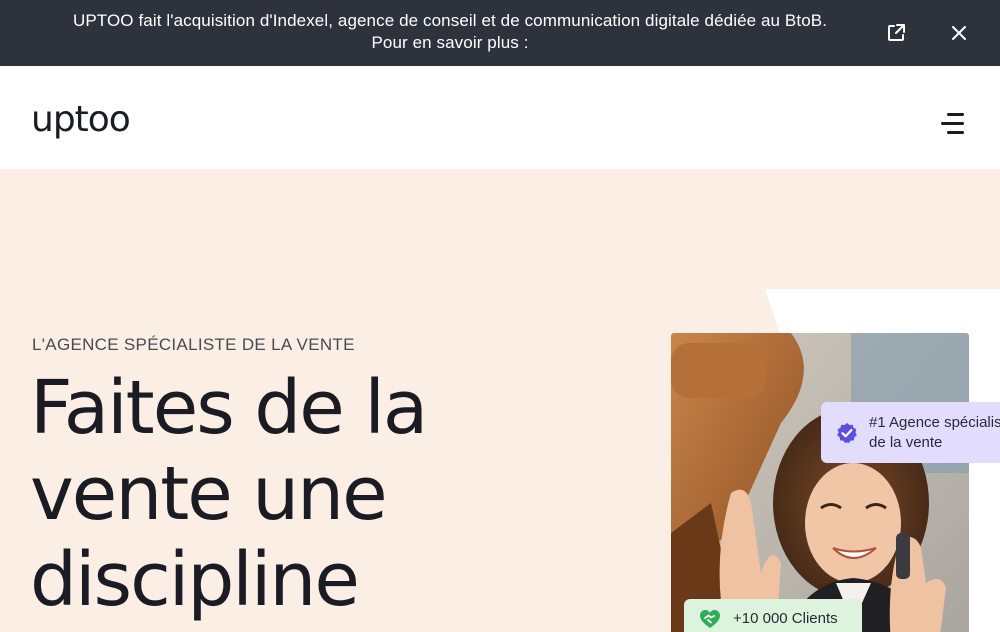 This screenshot has height=632, width=1000. Describe the element at coordinates (209, 494) in the screenshot. I see `headline-line-2: vente une` at that location.